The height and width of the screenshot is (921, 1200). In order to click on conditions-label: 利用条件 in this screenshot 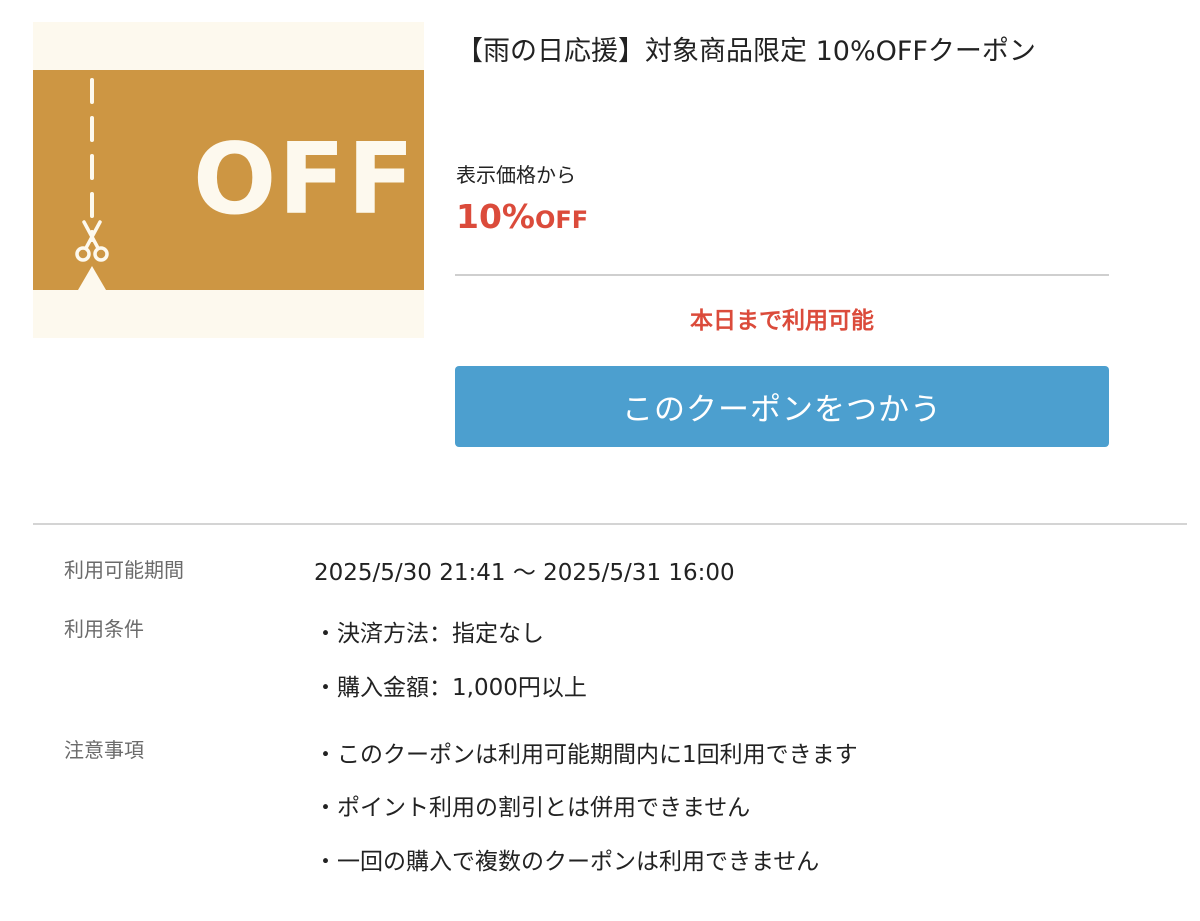, I will do `click(104, 629)`.